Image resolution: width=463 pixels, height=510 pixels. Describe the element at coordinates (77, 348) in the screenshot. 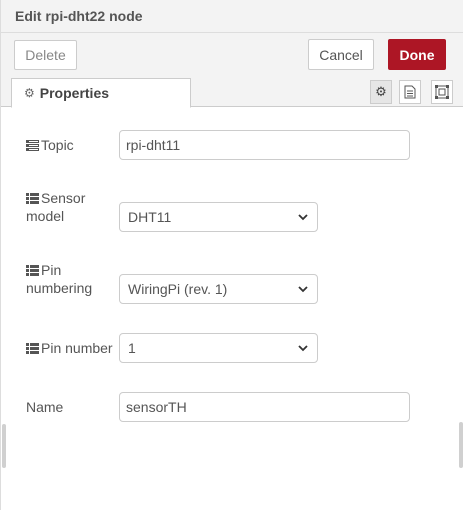

I see `pin-number-label-text: Pin number` at that location.